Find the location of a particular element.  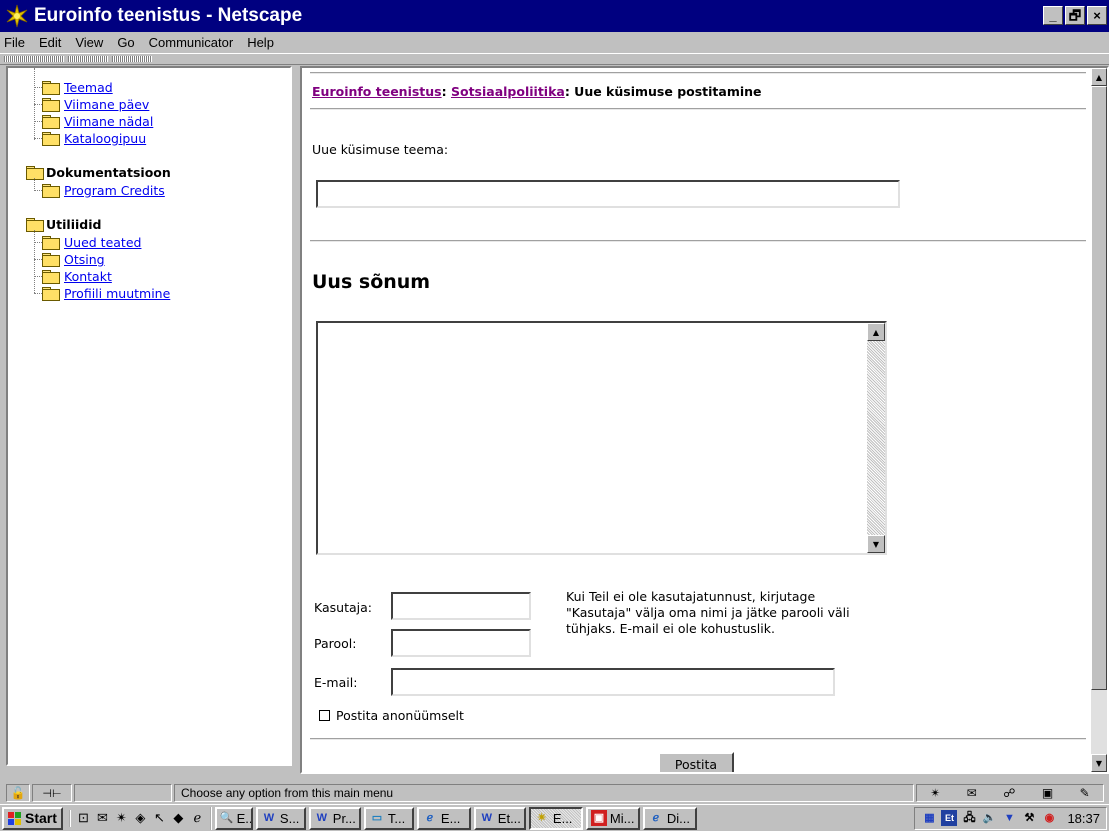

nav-item-uued-teated: Uued teated is located at coordinates (91, 242).